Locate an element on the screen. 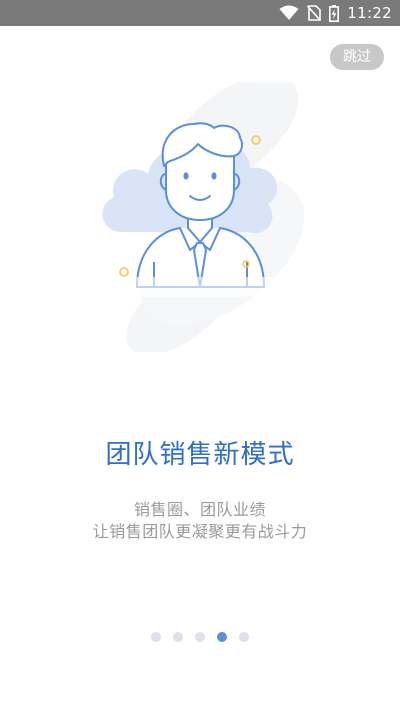  no-sim-icon is located at coordinates (314, 13).